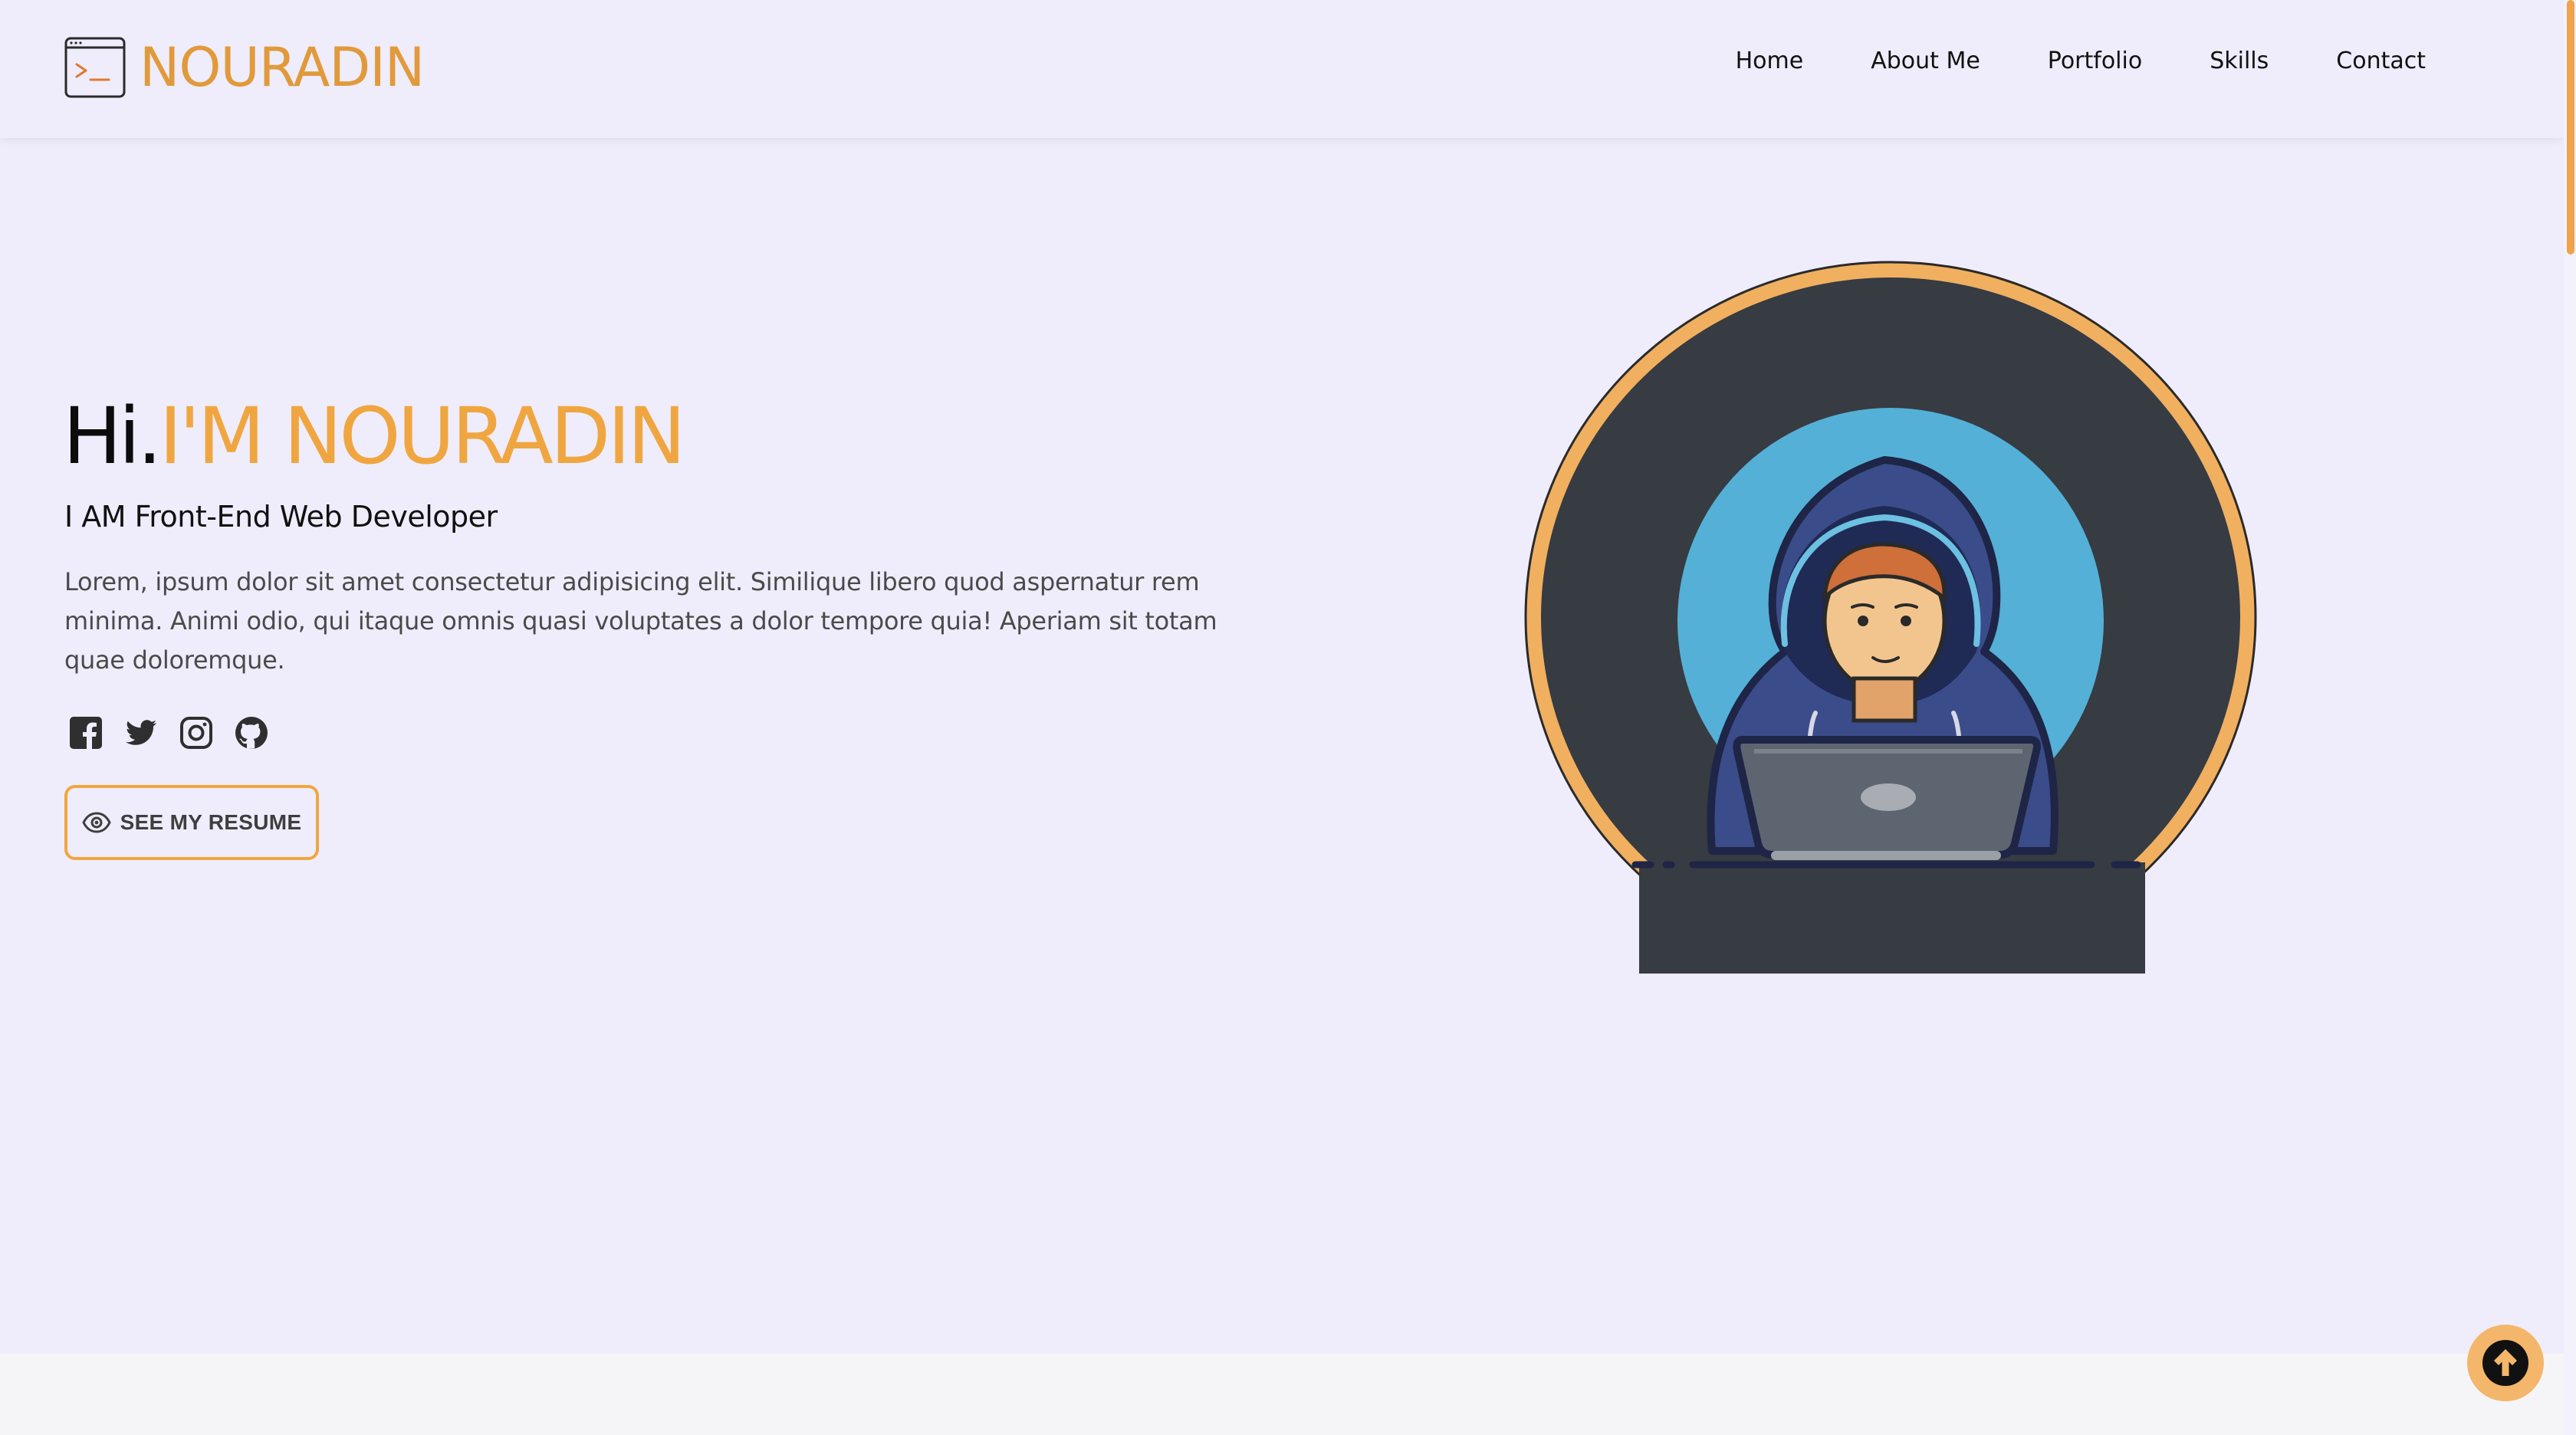  I want to click on nav-home: Home, so click(1770, 62).